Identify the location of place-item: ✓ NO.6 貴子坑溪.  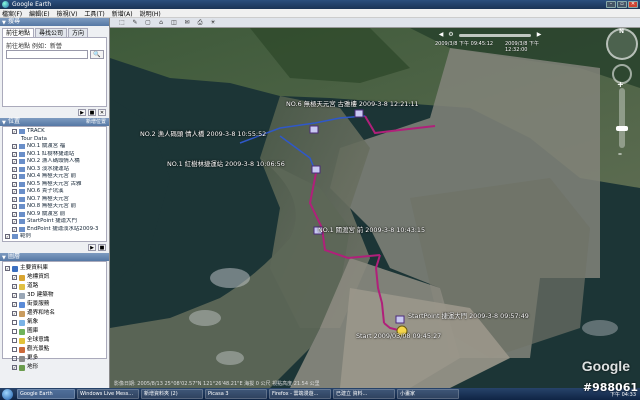
(54, 192).